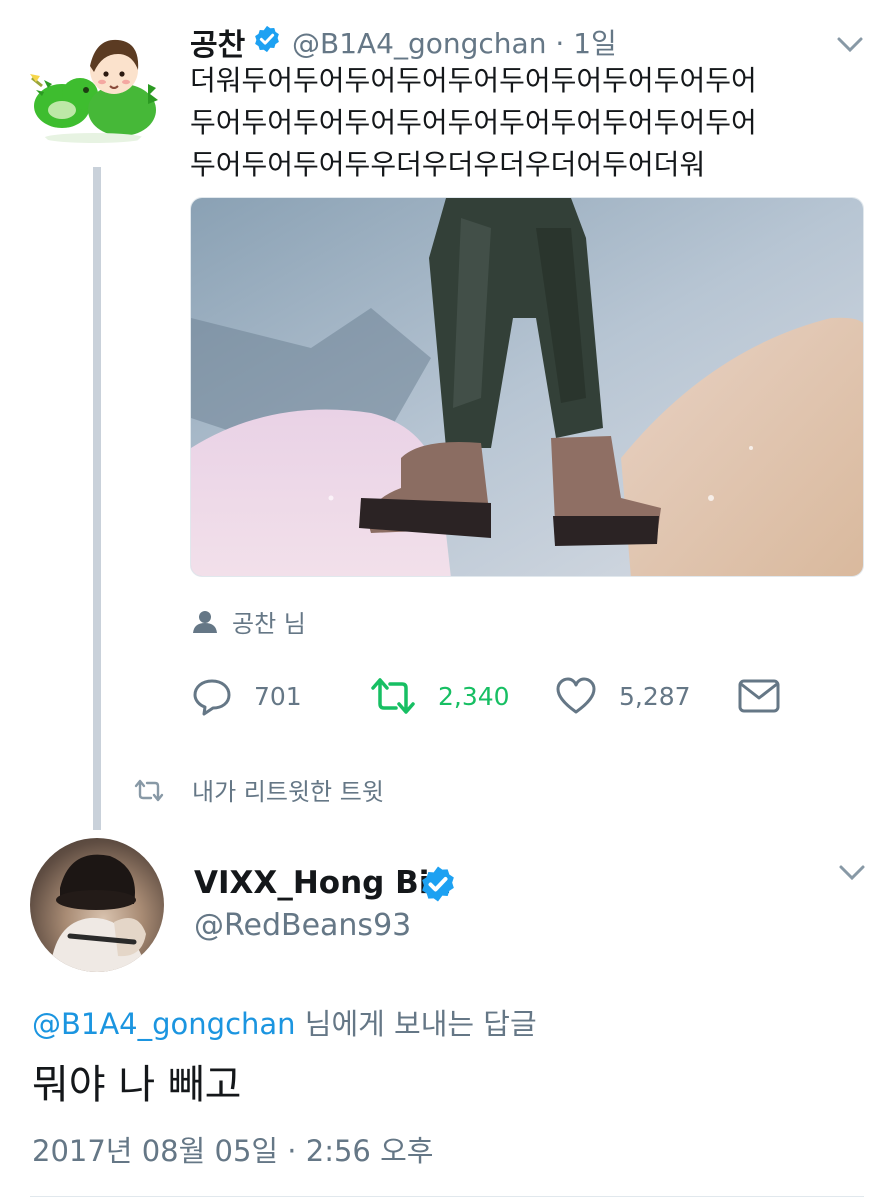  I want to click on direct-message-action, so click(770, 696).